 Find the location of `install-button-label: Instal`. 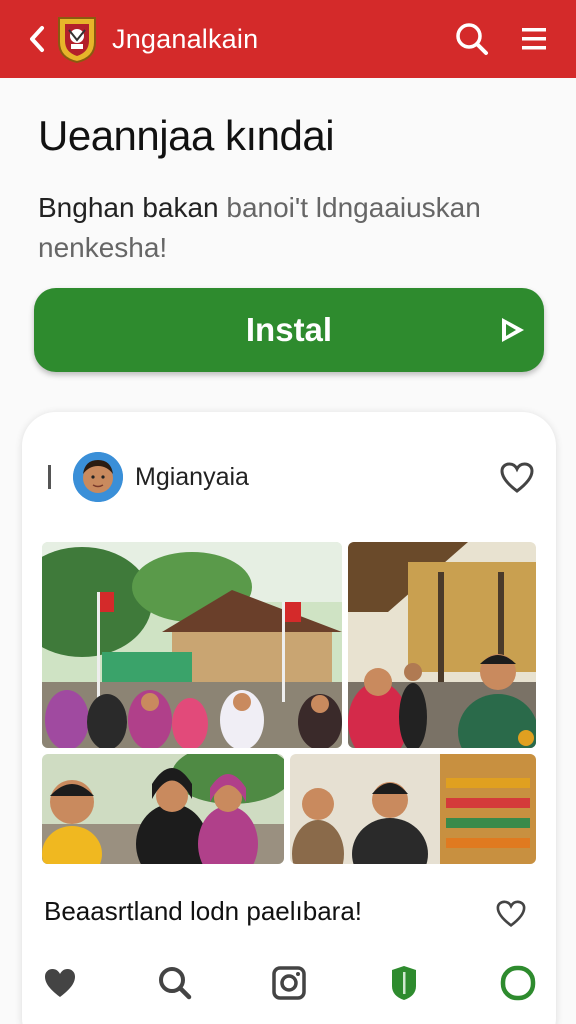

install-button-label: Instal is located at coordinates (289, 329).